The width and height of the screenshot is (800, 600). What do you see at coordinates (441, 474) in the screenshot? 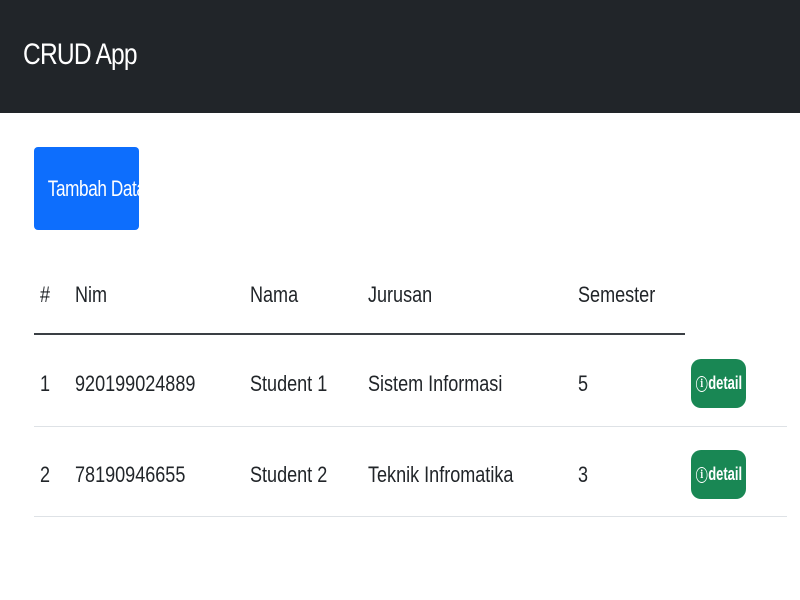
I see `row-jurusan: Teknik Infromatika` at bounding box center [441, 474].